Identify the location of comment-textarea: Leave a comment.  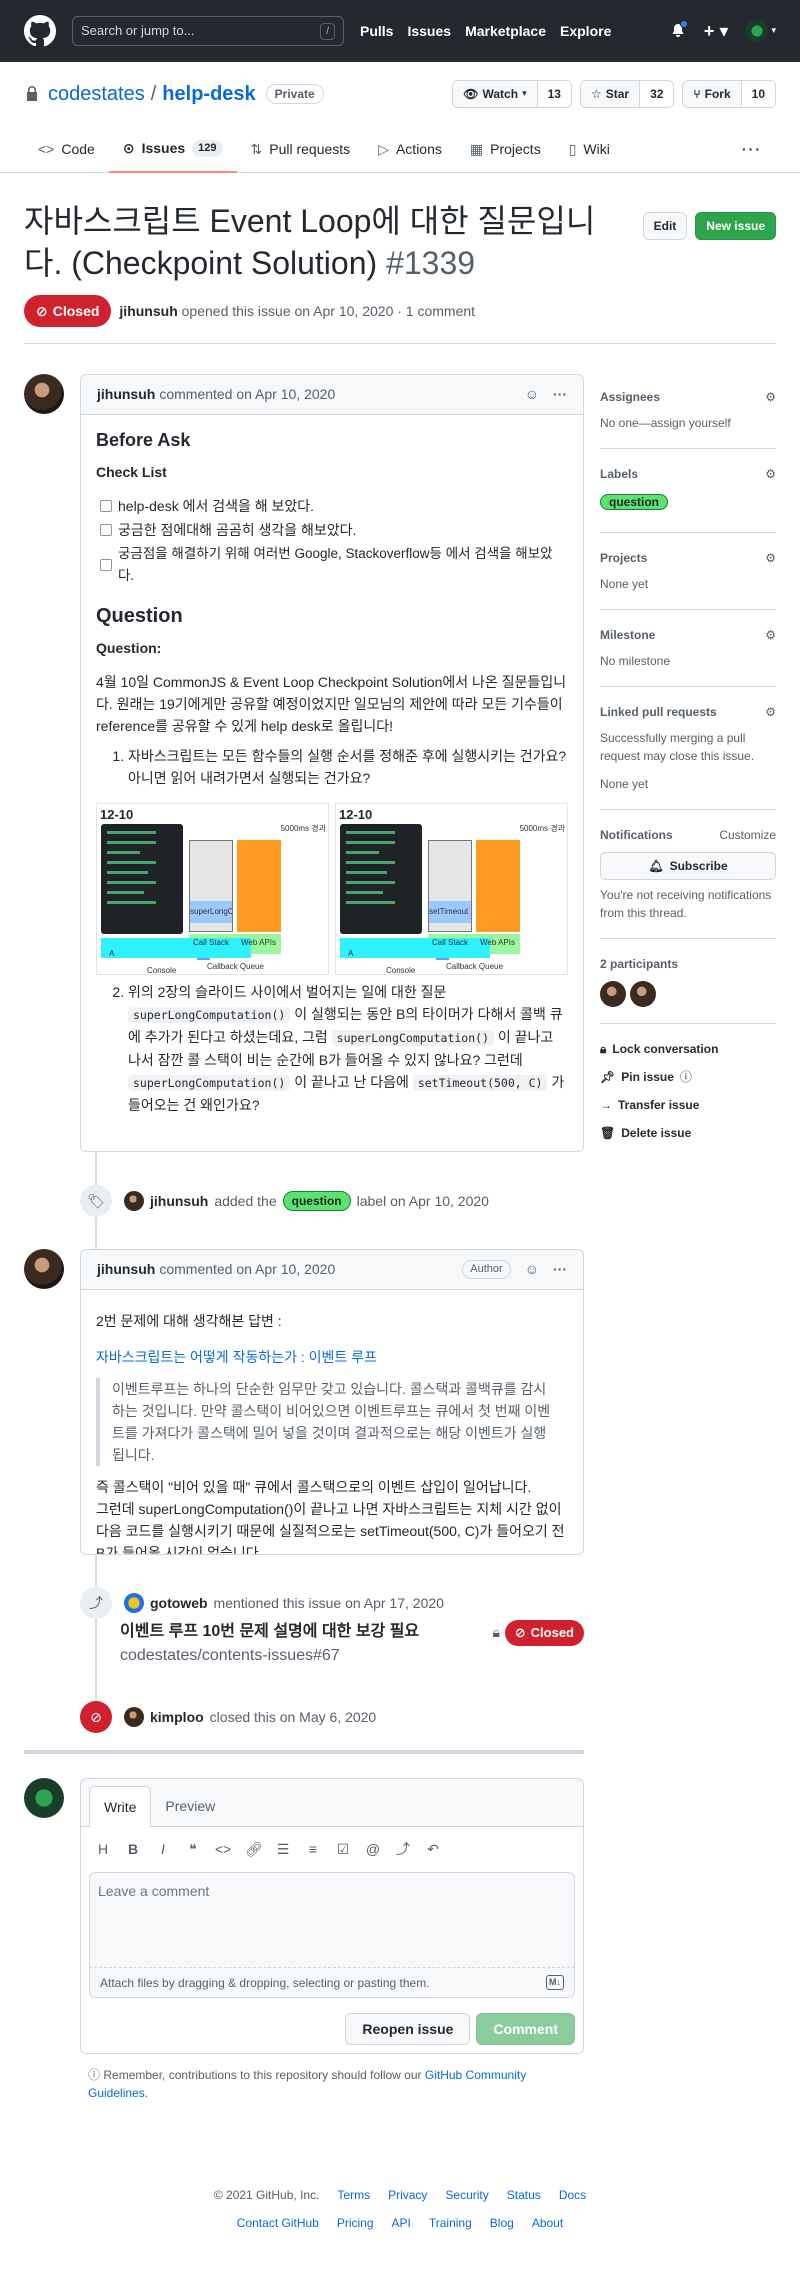
(332, 1920).